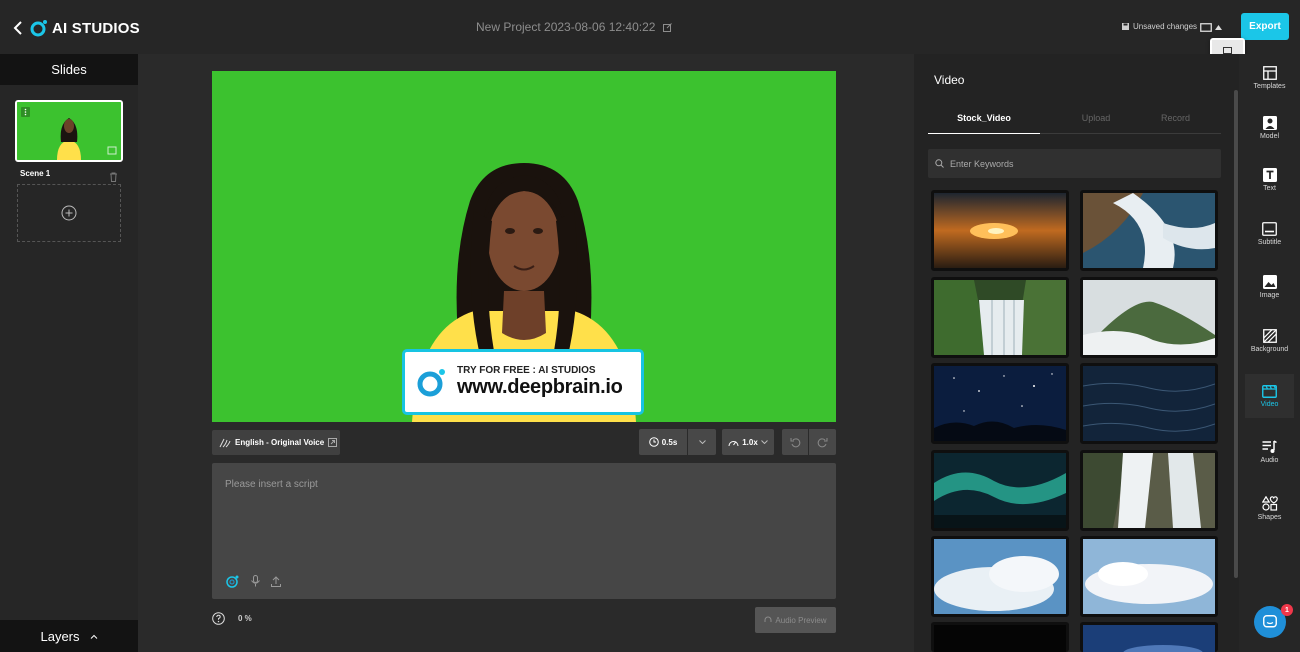  I want to click on panel-scrollbar, so click(1236, 334).